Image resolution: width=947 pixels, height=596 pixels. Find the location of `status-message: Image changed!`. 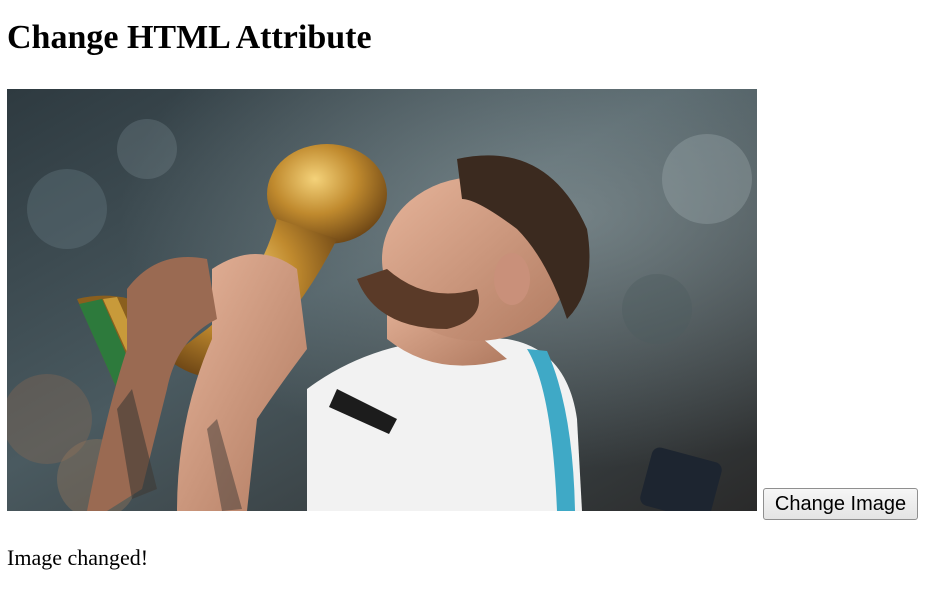

status-message: Image changed! is located at coordinates (78, 557).